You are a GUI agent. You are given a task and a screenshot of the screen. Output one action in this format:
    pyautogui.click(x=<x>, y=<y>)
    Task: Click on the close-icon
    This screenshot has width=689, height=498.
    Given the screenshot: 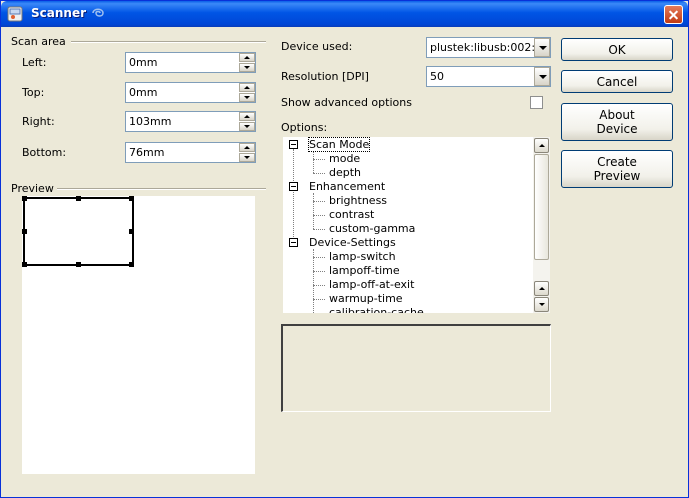 What is the action you would take?
    pyautogui.click(x=673, y=14)
    